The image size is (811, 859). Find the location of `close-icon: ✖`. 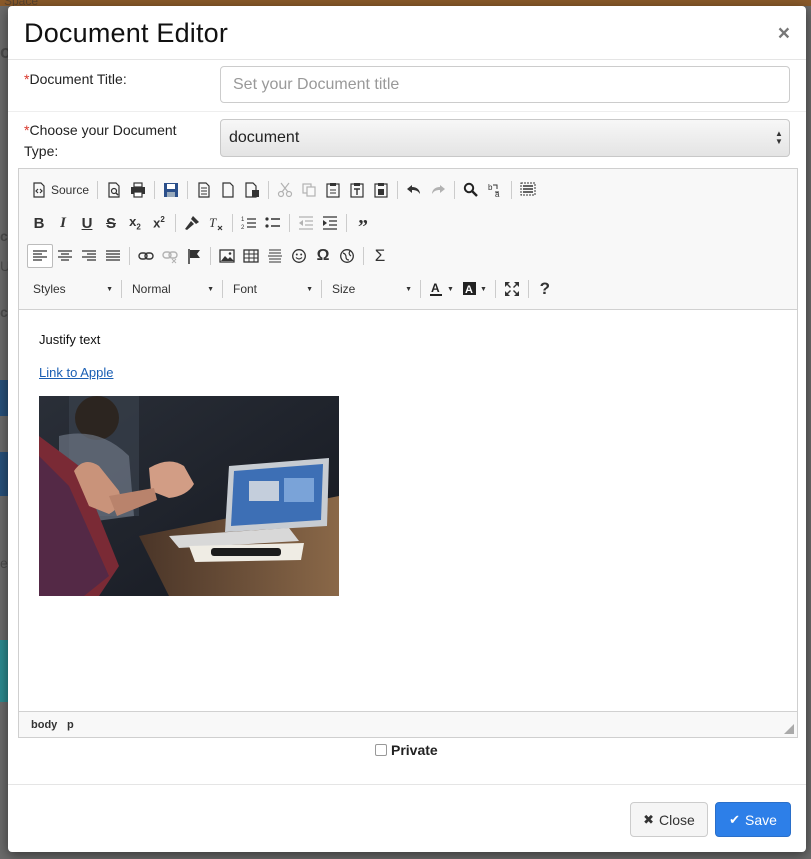

close-icon: ✖ is located at coordinates (649, 819).